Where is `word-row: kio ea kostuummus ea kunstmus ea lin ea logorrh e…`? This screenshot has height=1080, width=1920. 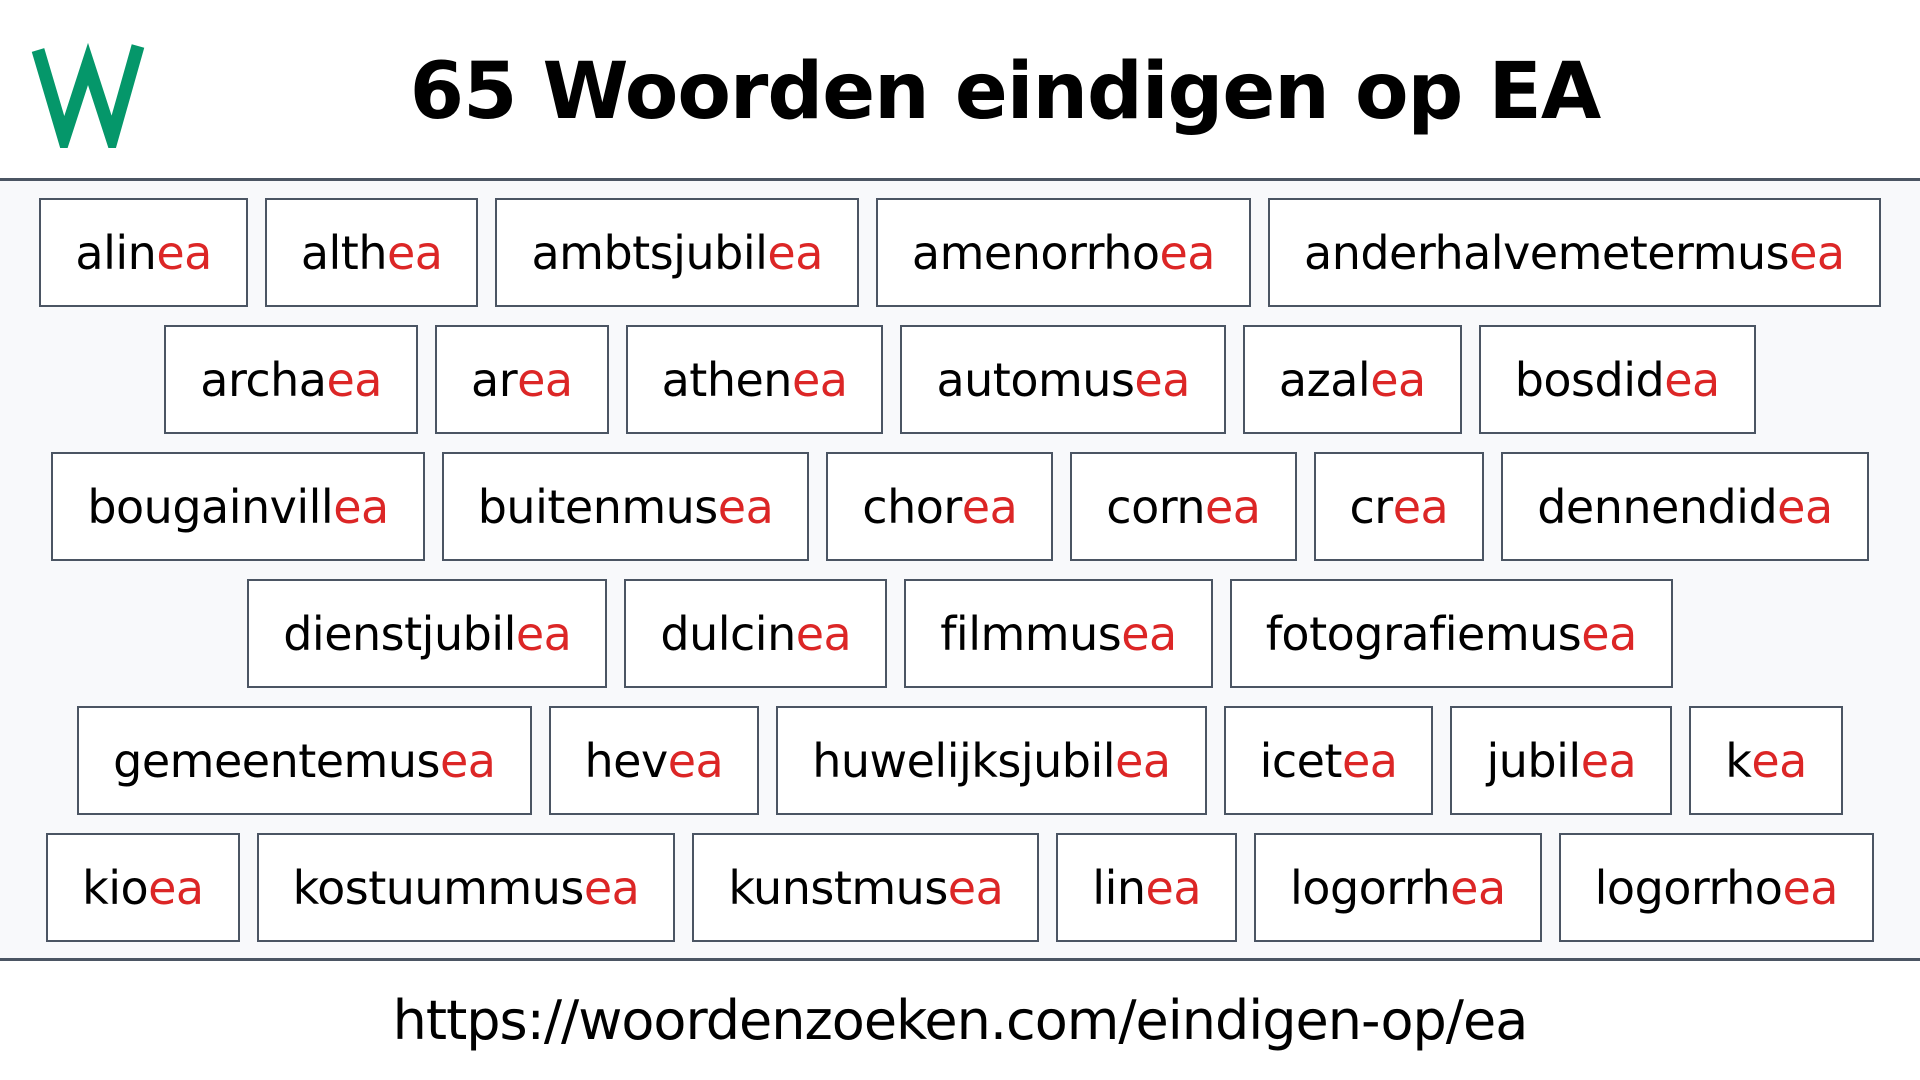
word-row: kio ea kostuummus ea kunstmus ea lin ea logorrh e… is located at coordinates (960, 887).